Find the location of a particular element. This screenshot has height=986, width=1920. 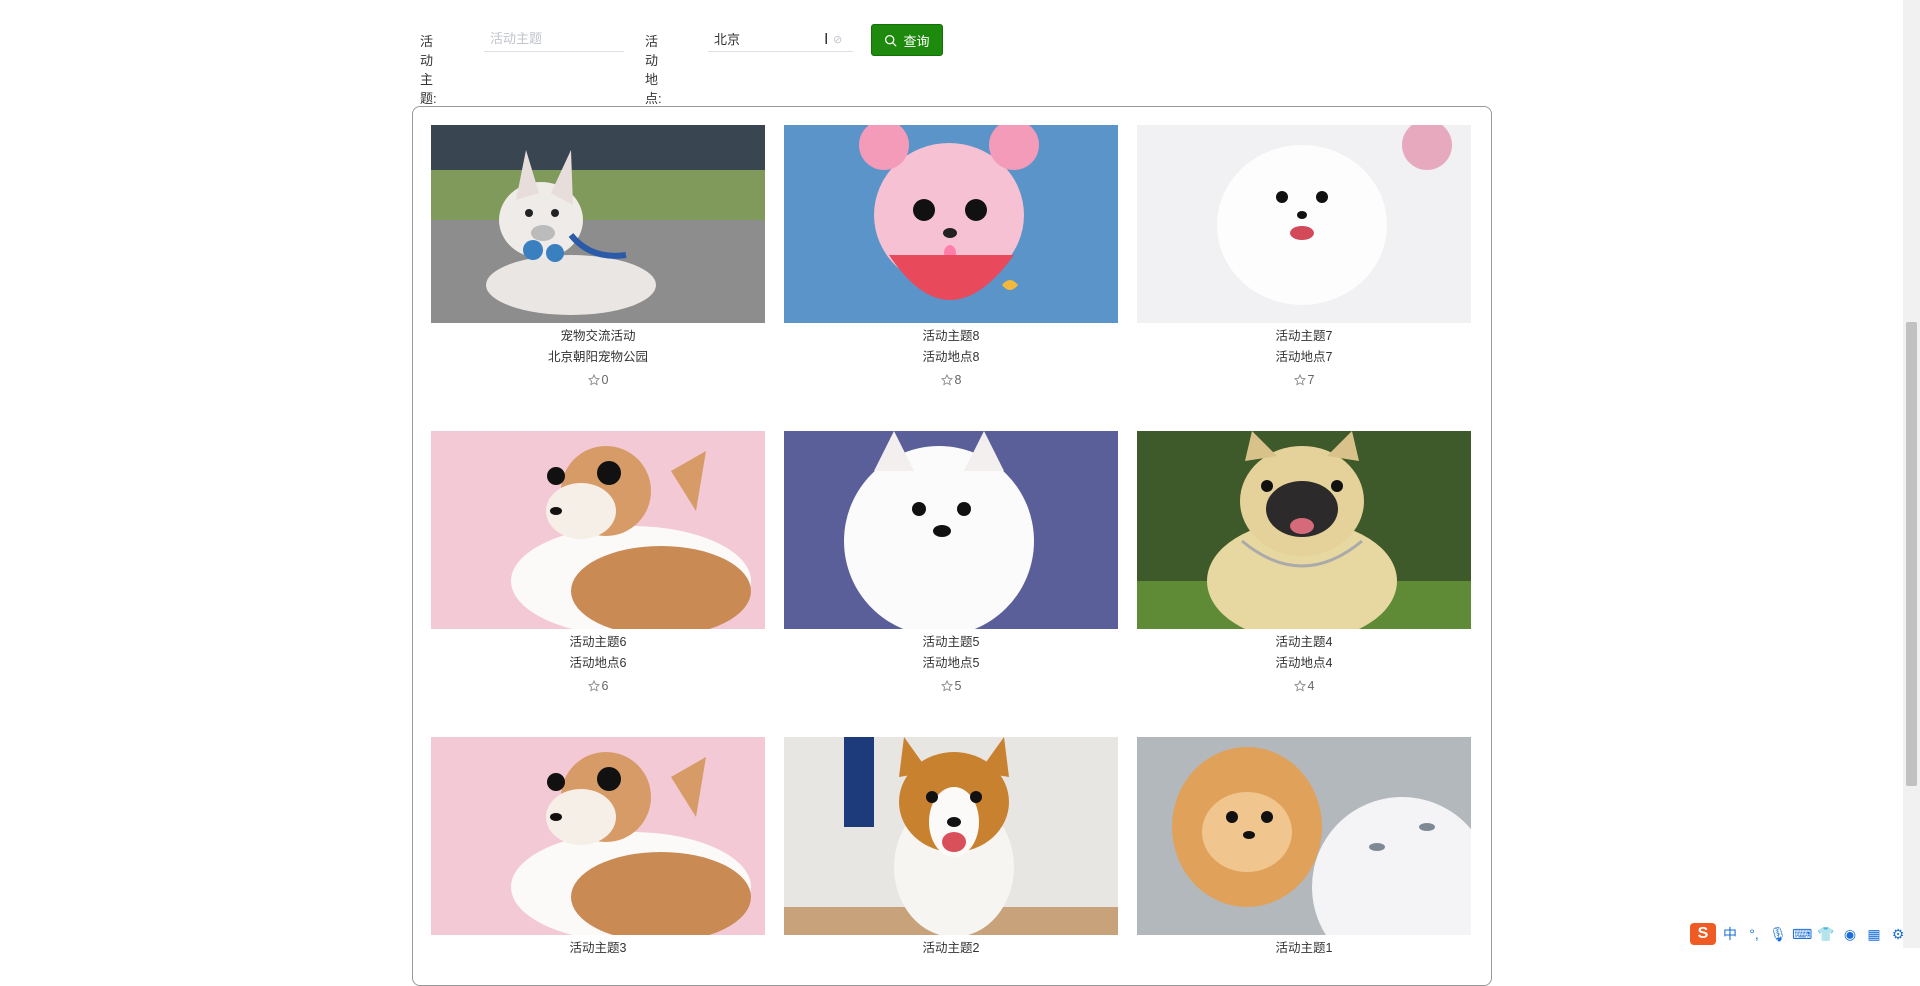

card-title: 活动主题6 is located at coordinates (598, 642).